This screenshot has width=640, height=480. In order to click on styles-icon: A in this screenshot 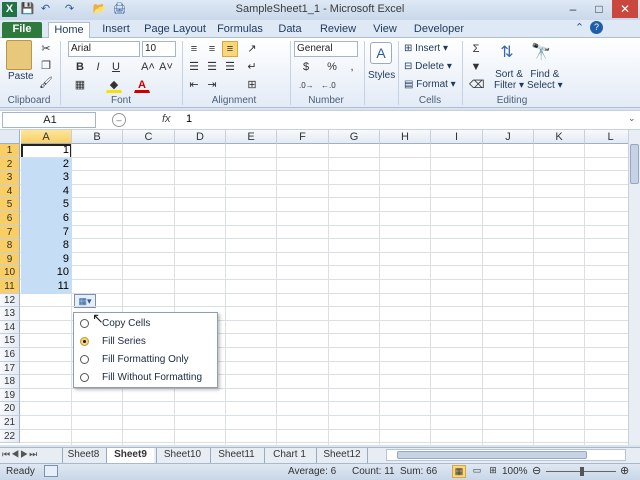, I will do `click(381, 53)`.